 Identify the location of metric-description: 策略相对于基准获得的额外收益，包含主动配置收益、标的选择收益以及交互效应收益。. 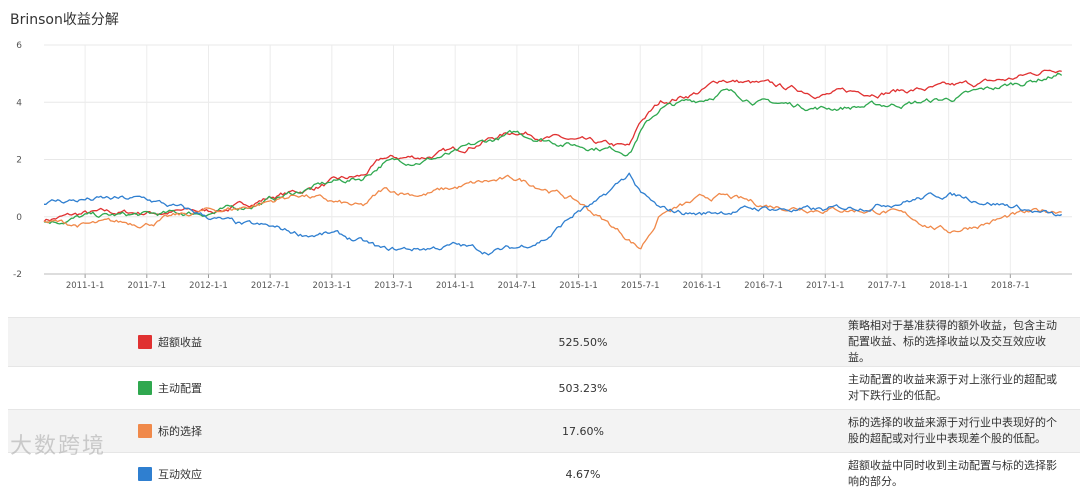
(954, 342).